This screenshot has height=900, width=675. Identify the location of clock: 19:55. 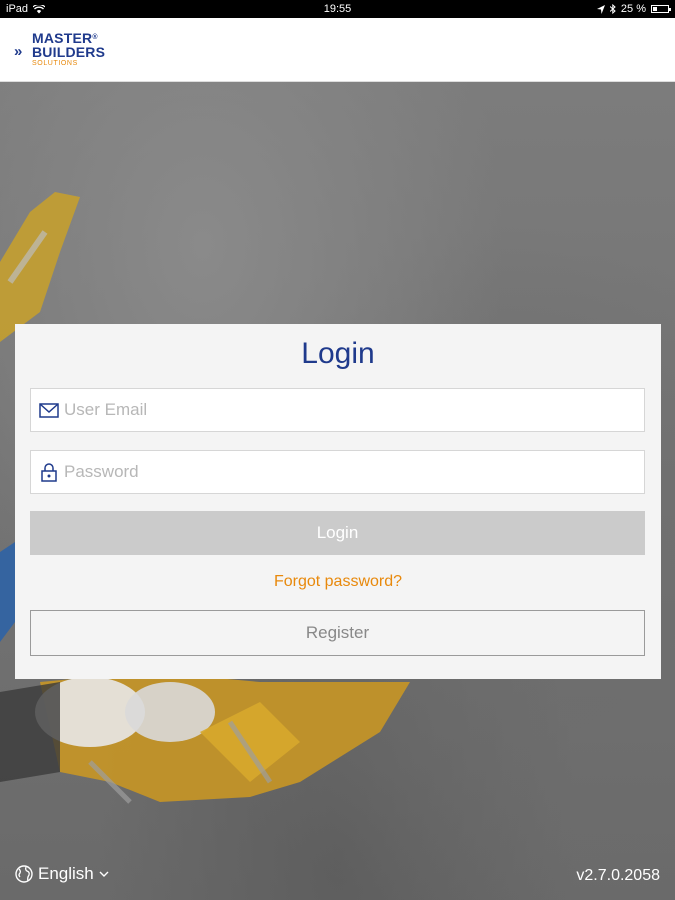
(337, 9).